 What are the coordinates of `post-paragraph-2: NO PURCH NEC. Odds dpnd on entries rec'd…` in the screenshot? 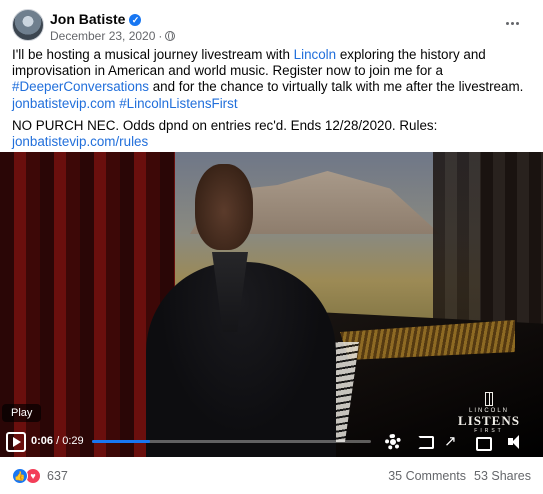 It's located at (225, 133).